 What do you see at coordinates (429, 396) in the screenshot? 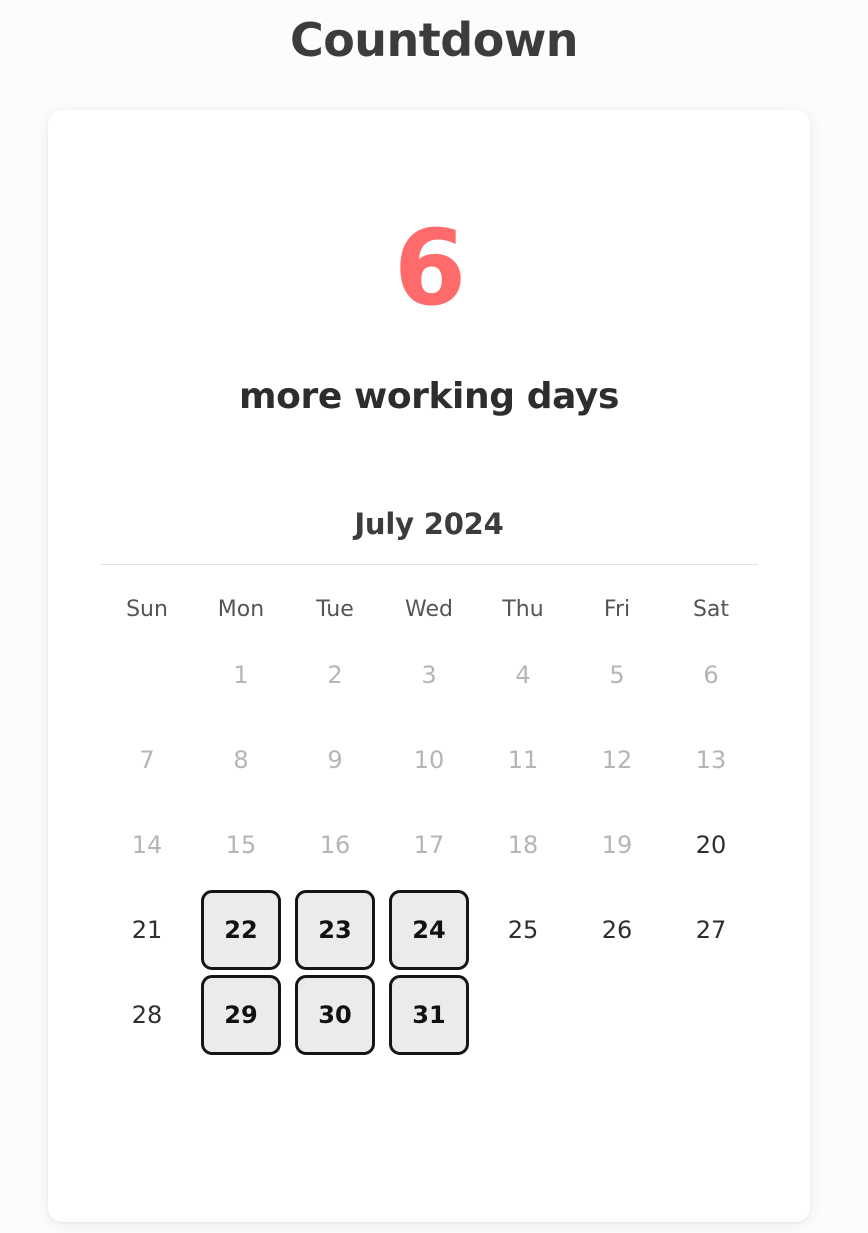
I see `working-days-label: more working days` at bounding box center [429, 396].